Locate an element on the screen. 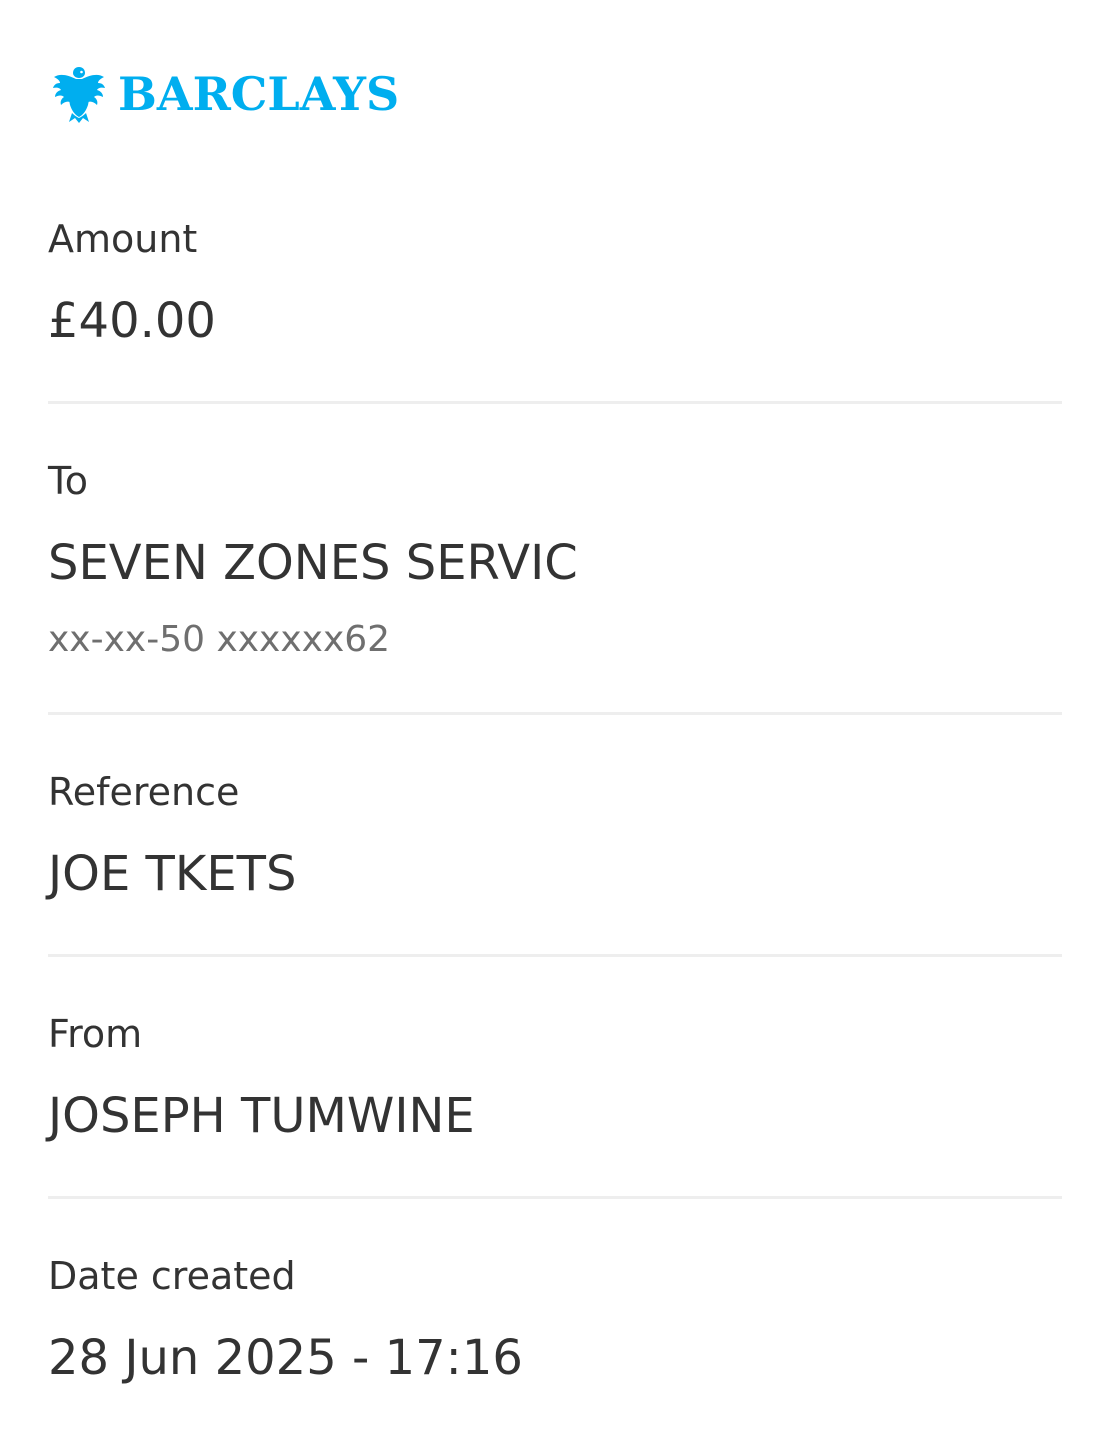 The width and height of the screenshot is (1110, 1444). eagle-icon is located at coordinates (79, 94).